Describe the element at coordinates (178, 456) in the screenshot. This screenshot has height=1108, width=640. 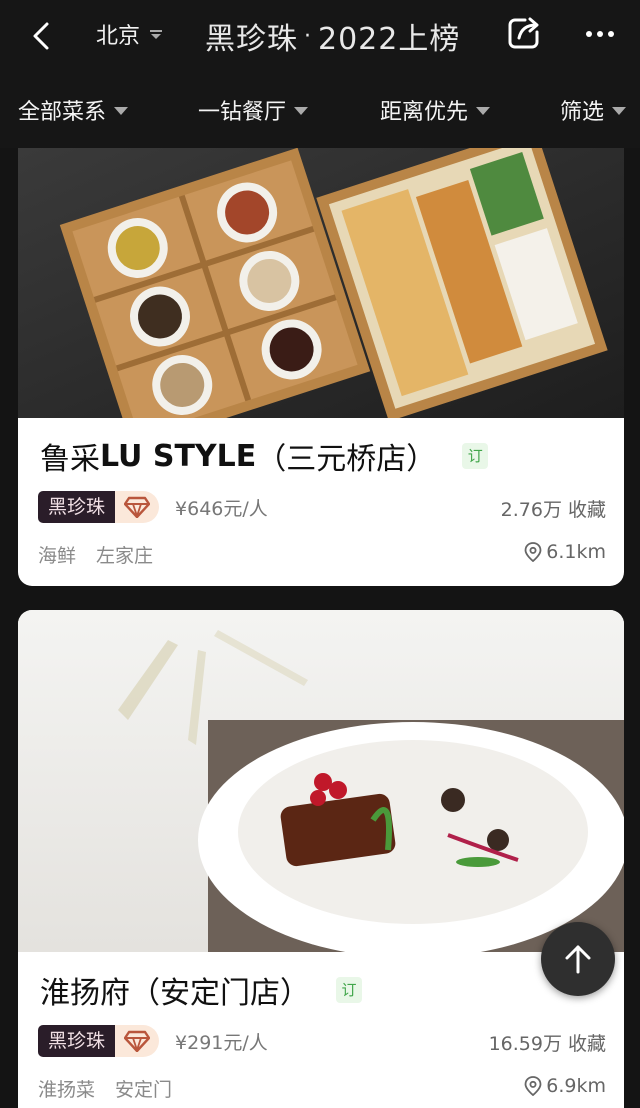
I see `name-en: LU STYLE` at that location.